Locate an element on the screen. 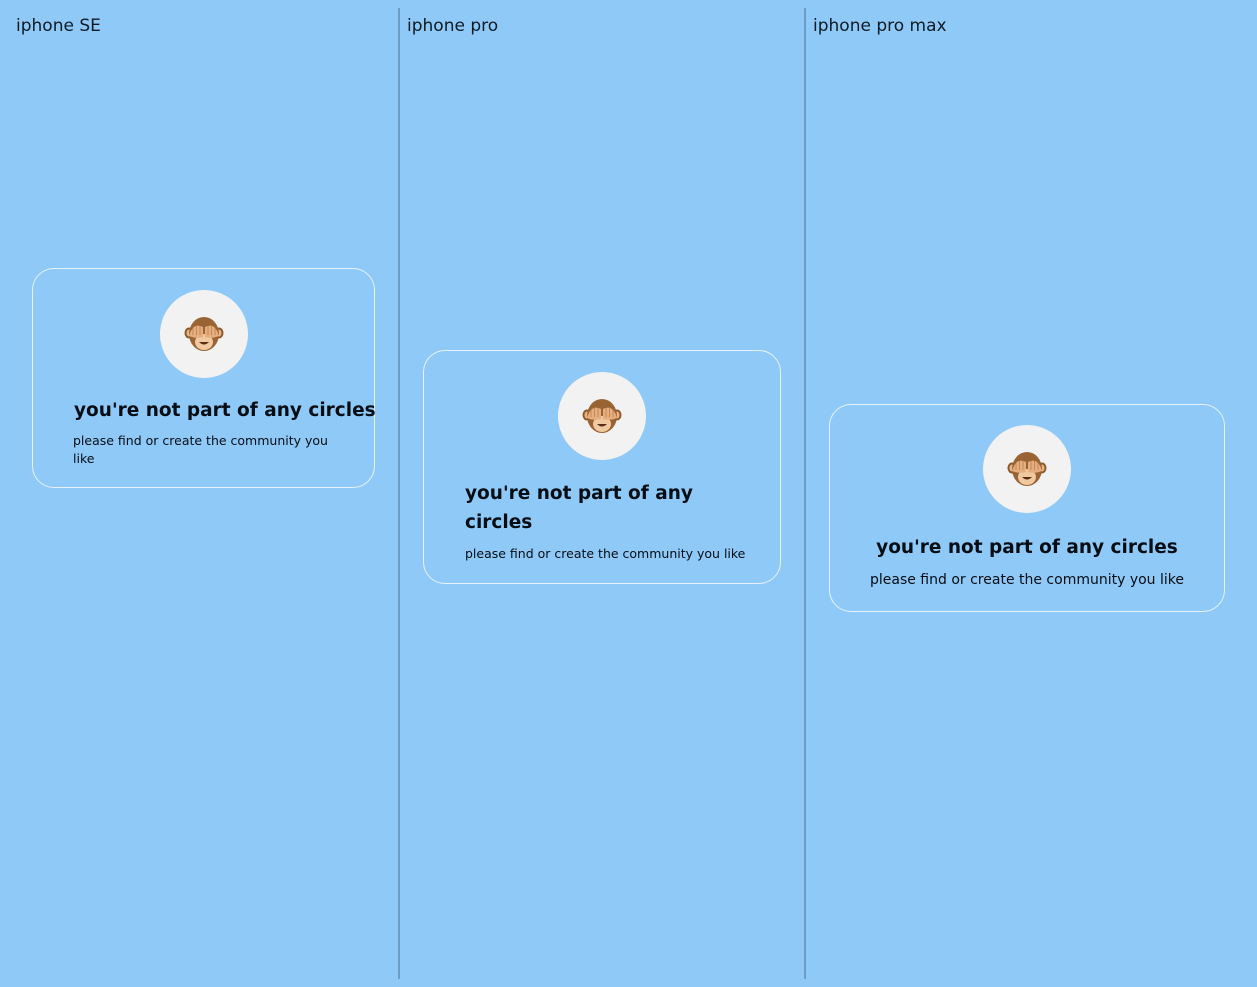 This screenshot has height=987, width=1257. column-label-iphone-se: iphone SE is located at coordinates (58, 26).